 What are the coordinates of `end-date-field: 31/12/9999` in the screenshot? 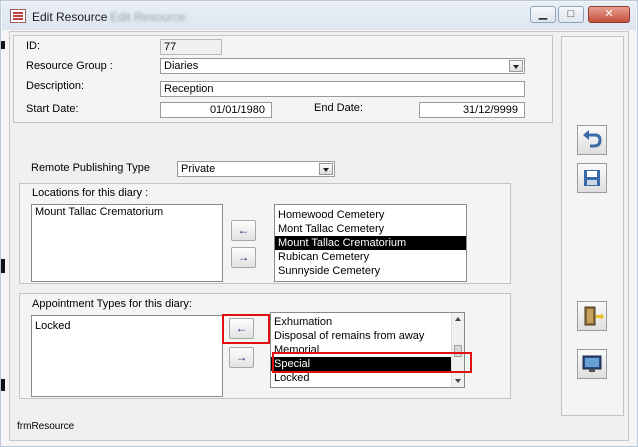 It's located at (472, 110).